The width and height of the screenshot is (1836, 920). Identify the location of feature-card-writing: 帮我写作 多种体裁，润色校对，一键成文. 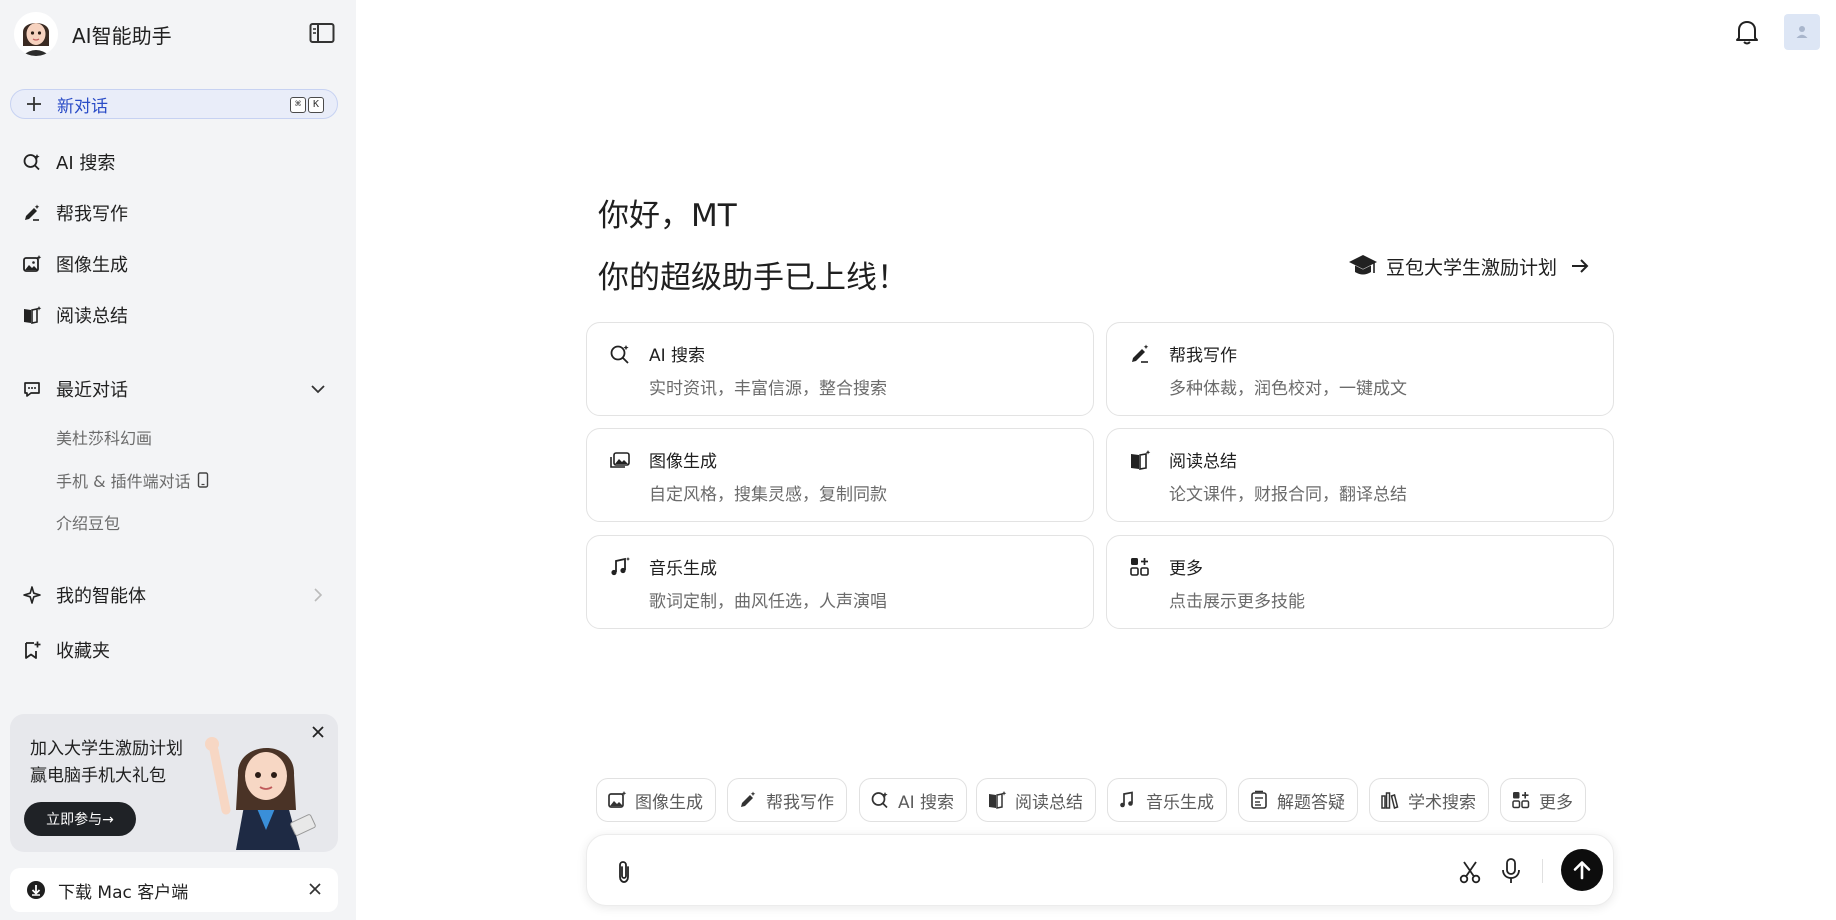
(1360, 369).